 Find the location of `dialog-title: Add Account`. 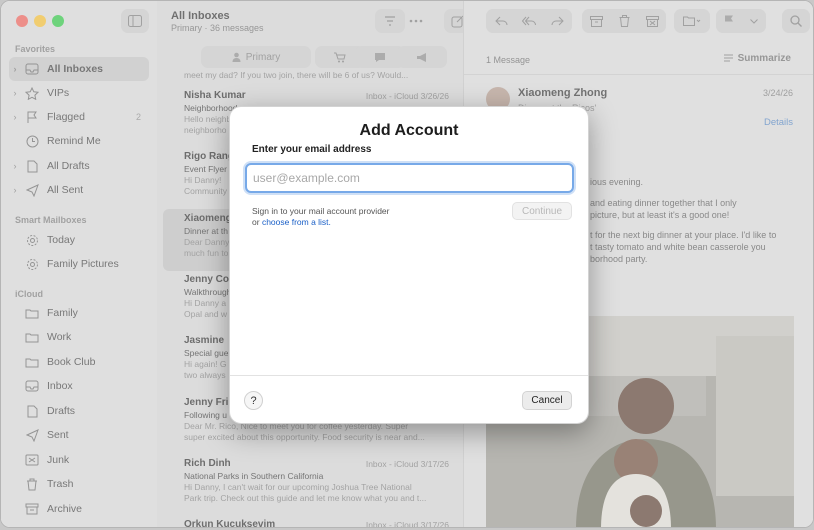

dialog-title: Add Account is located at coordinates (409, 130).